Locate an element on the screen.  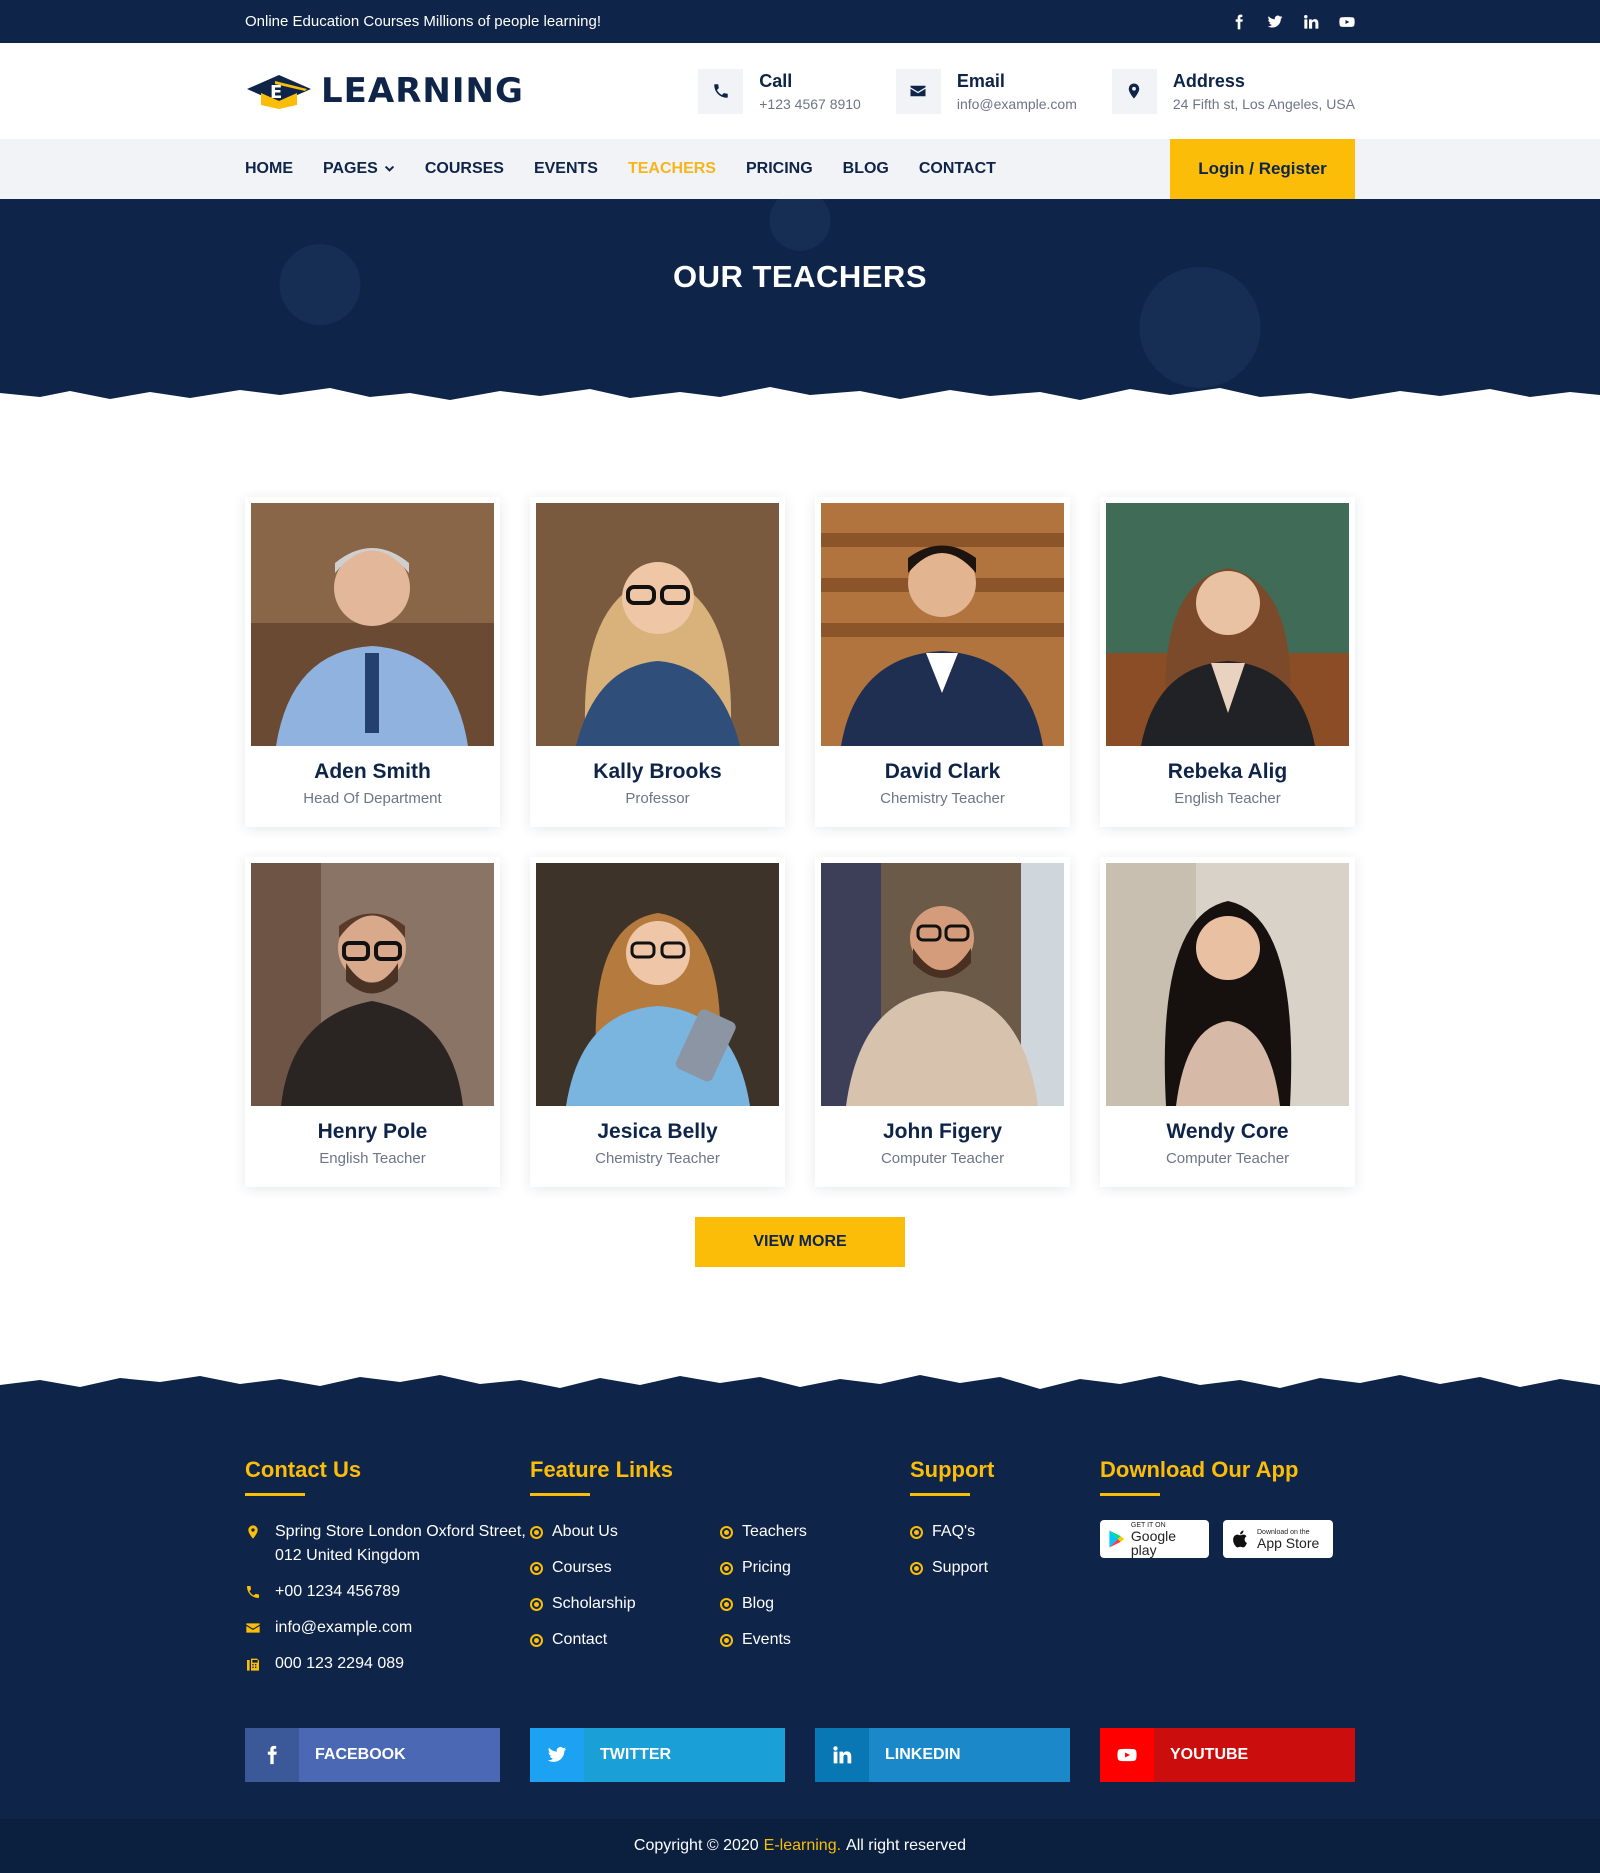
footer-link-about-us: About Us is located at coordinates (625, 1532).